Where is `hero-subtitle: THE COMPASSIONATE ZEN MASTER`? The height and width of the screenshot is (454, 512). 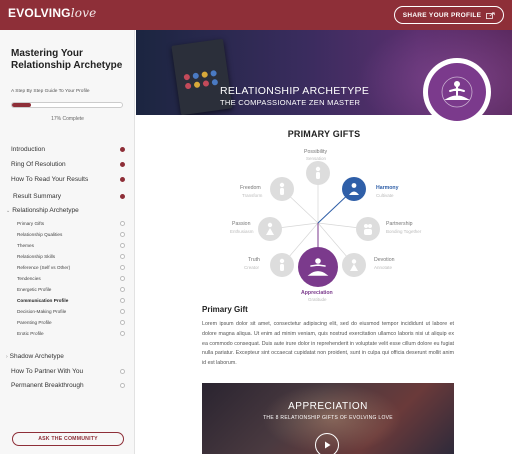 hero-subtitle: THE COMPASSIONATE ZEN MASTER is located at coordinates (290, 102).